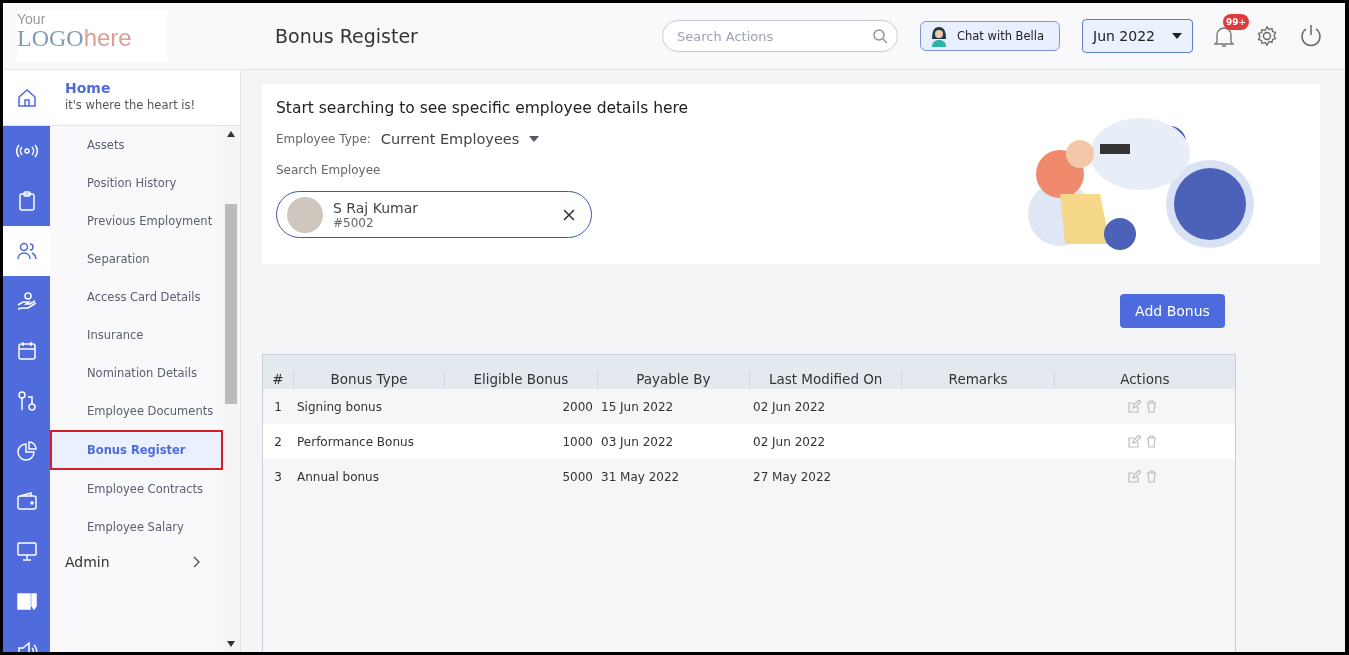  What do you see at coordinates (347, 36) in the screenshot?
I see `page-title: Bonus Register` at bounding box center [347, 36].